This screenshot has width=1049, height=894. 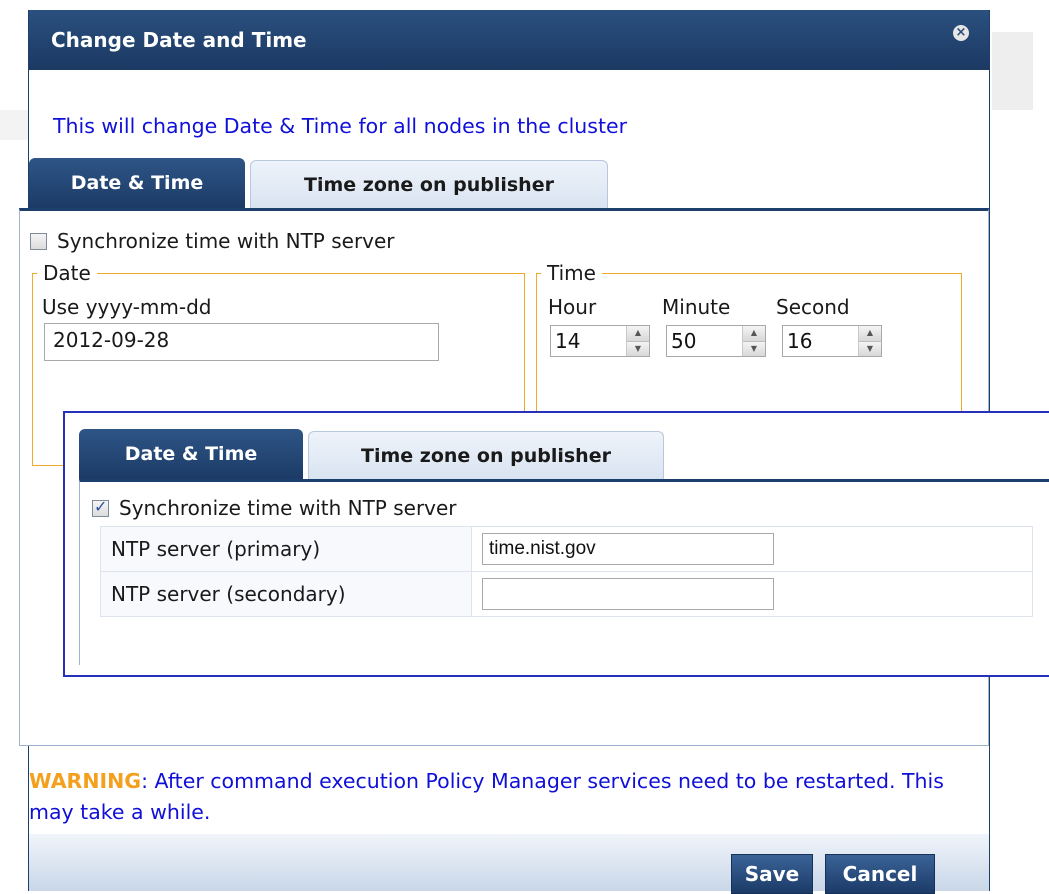 I want to click on hour-spin-buttons: ▲ ▼, so click(x=637, y=341).